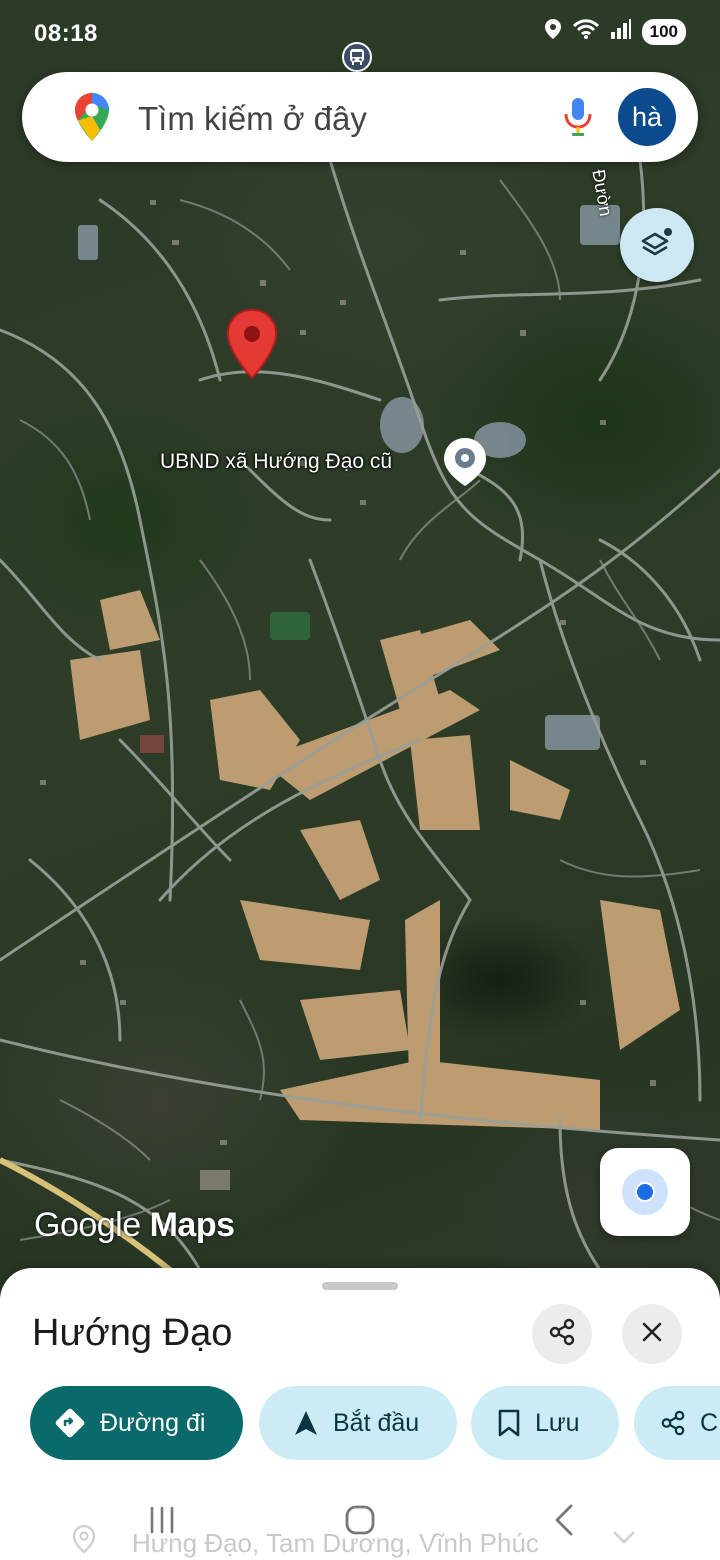 Image resolution: width=720 pixels, height=1560 pixels. Describe the element at coordinates (276, 462) in the screenshot. I see `place-label: UBND xã Hướng Đạo cũ` at that location.